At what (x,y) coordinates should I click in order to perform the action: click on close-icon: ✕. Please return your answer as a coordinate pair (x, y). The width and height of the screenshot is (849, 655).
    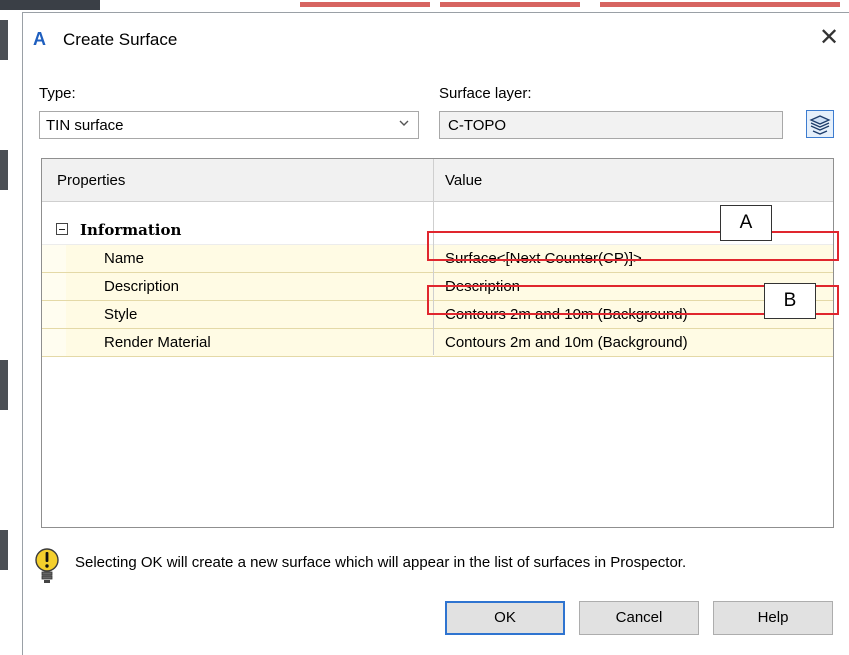
    Looking at the image, I should click on (829, 38).